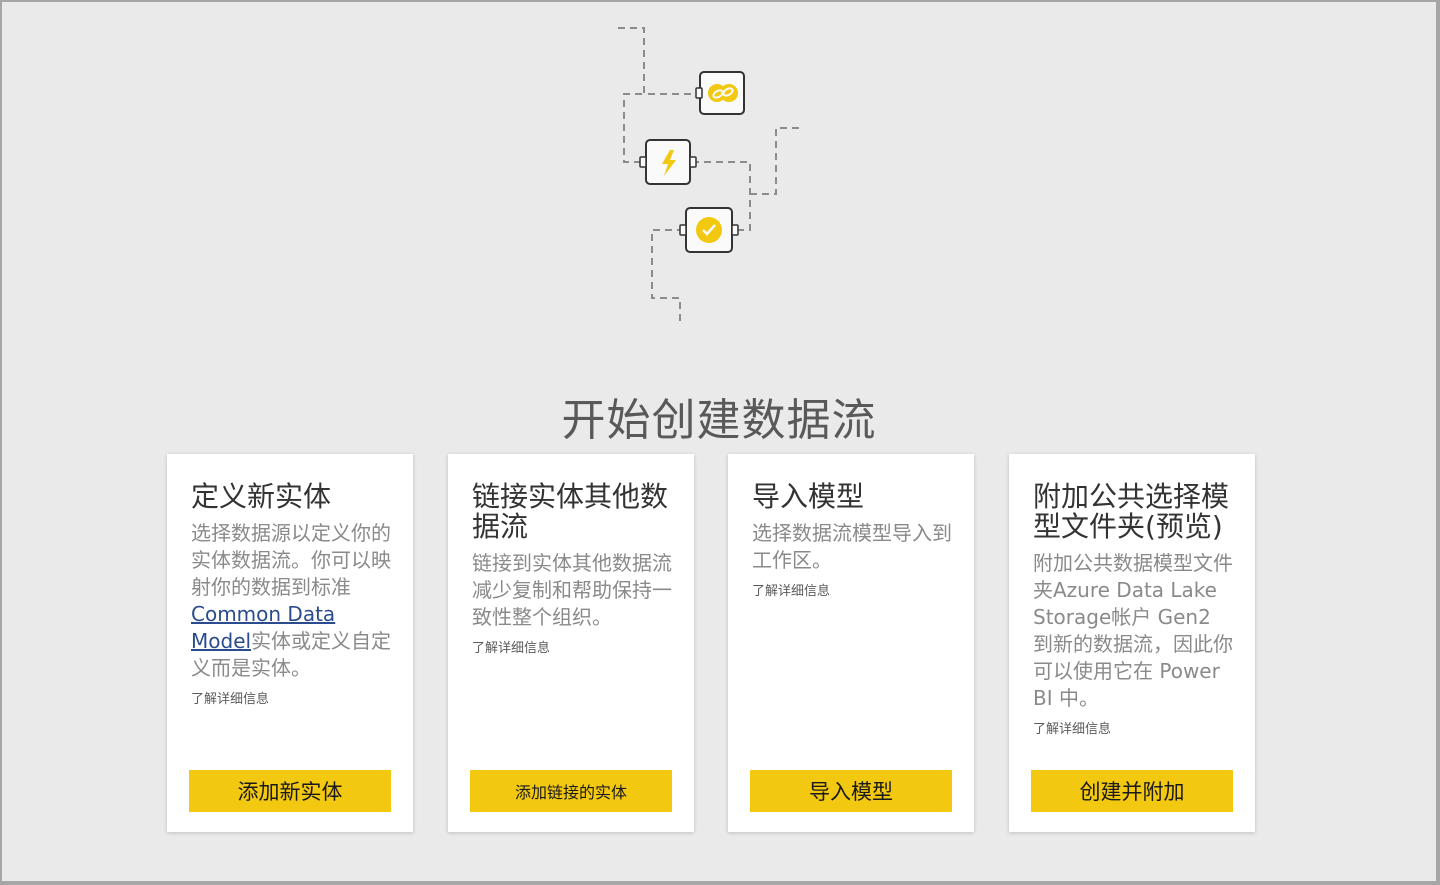  What do you see at coordinates (571, 791) in the screenshot?
I see `add-linked-entity-button: 添加链接的实体` at bounding box center [571, 791].